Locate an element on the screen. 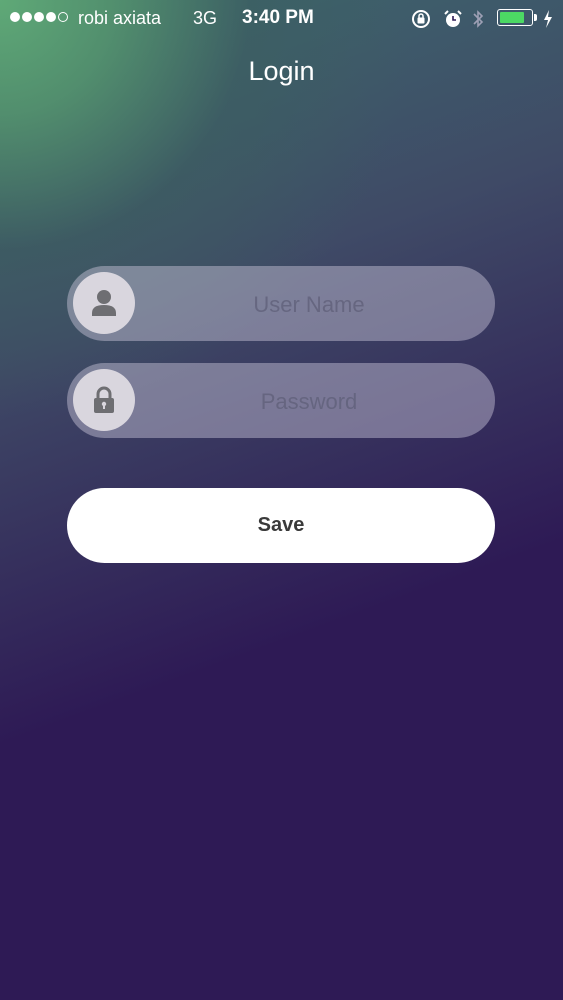 This screenshot has width=563, height=1000. user-icon-circle is located at coordinates (104, 303).